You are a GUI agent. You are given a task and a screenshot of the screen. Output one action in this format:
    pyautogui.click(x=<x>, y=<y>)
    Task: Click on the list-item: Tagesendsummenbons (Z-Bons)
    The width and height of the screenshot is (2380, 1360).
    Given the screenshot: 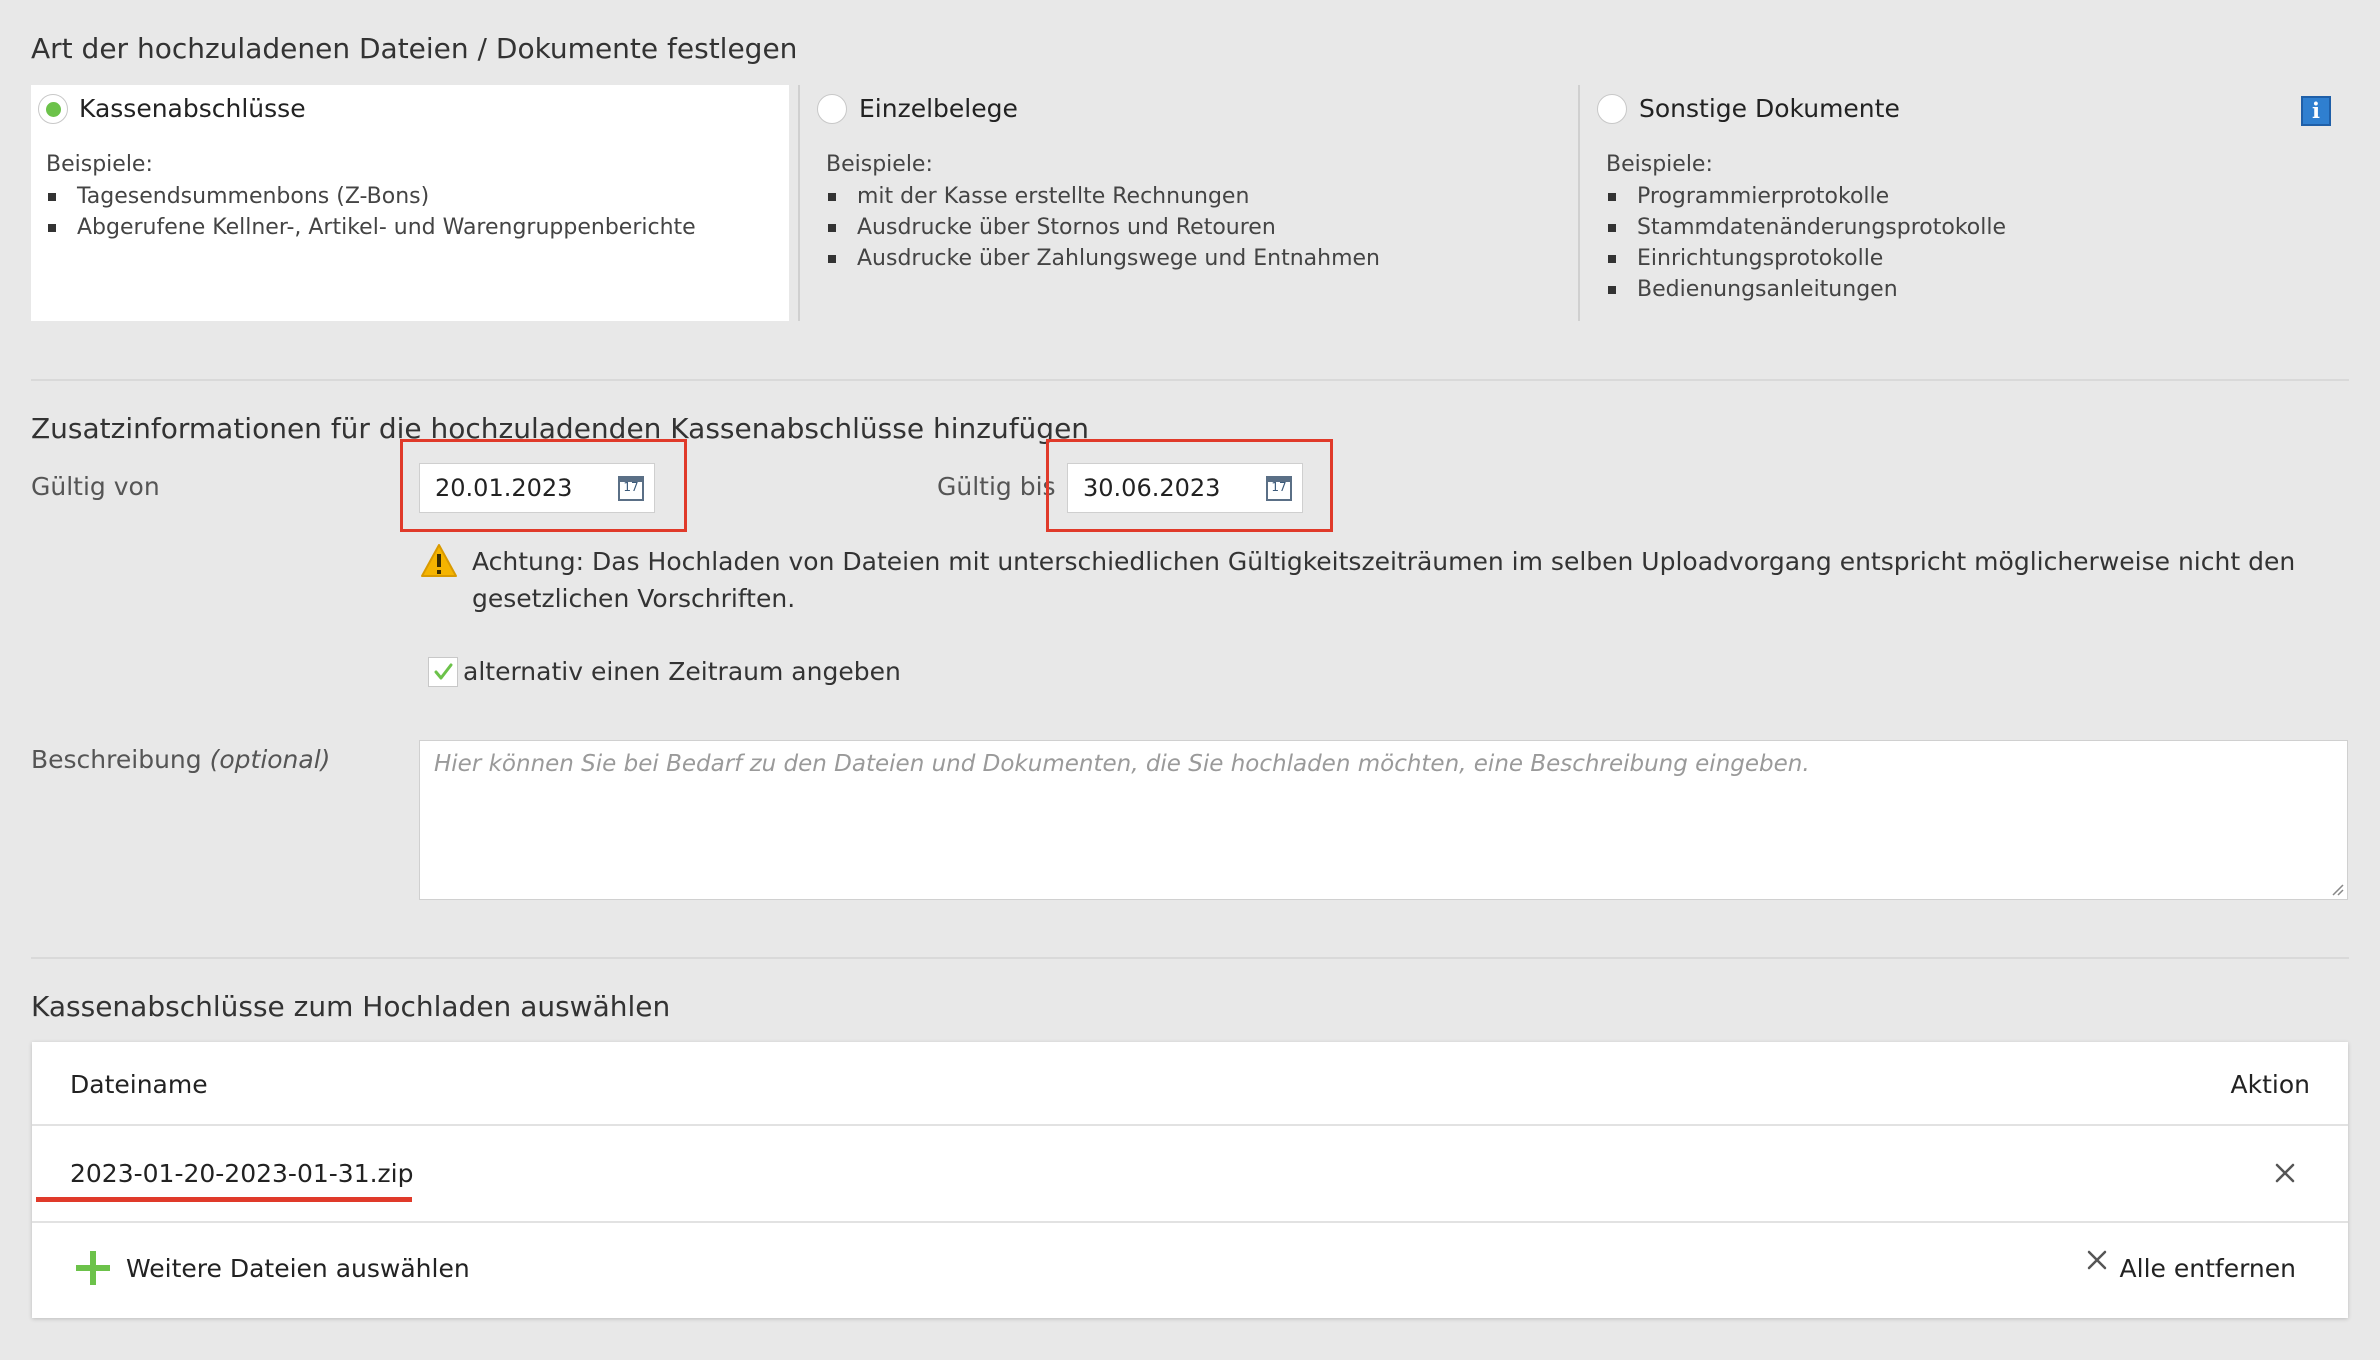 What is the action you would take?
    pyautogui.click(x=371, y=196)
    